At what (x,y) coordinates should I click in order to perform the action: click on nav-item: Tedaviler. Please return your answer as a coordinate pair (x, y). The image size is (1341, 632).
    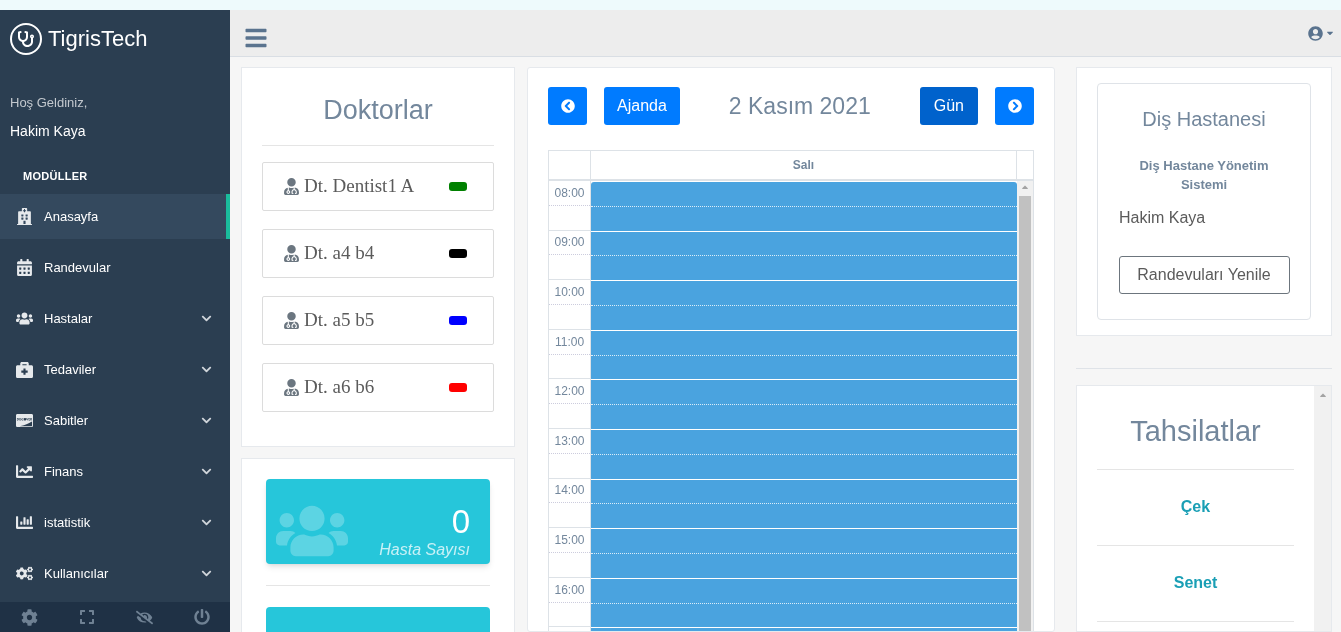
    Looking at the image, I should click on (115, 370).